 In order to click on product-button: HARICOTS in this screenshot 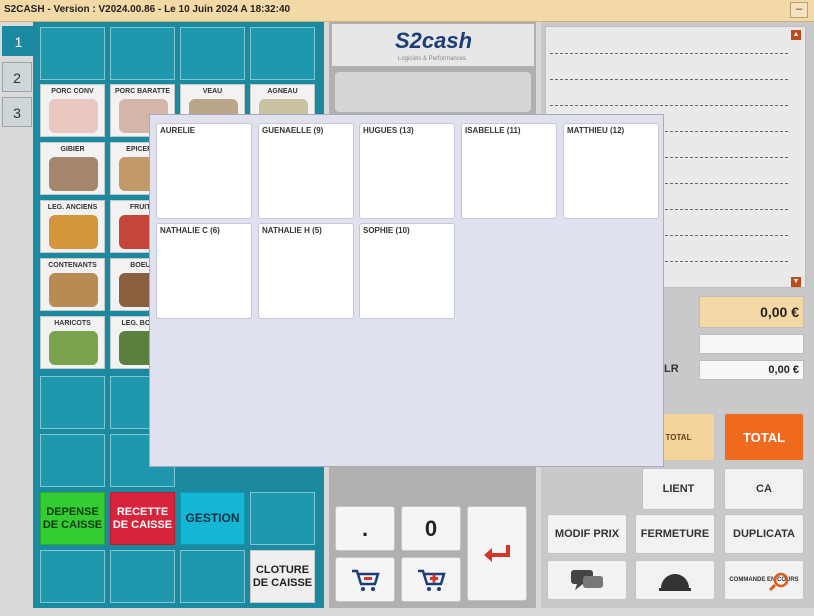, I will do `click(72, 342)`.